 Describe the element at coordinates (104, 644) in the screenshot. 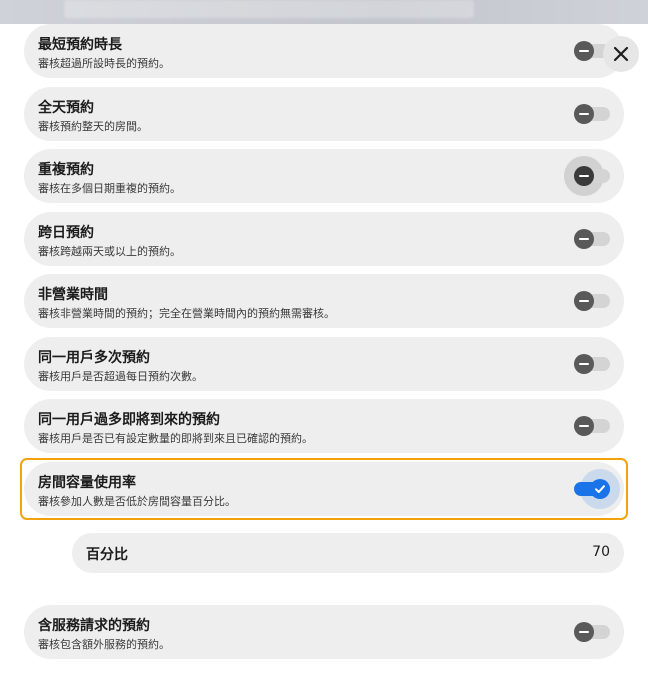

I see `rule-description: 審核包含額外服務的預約。` at that location.